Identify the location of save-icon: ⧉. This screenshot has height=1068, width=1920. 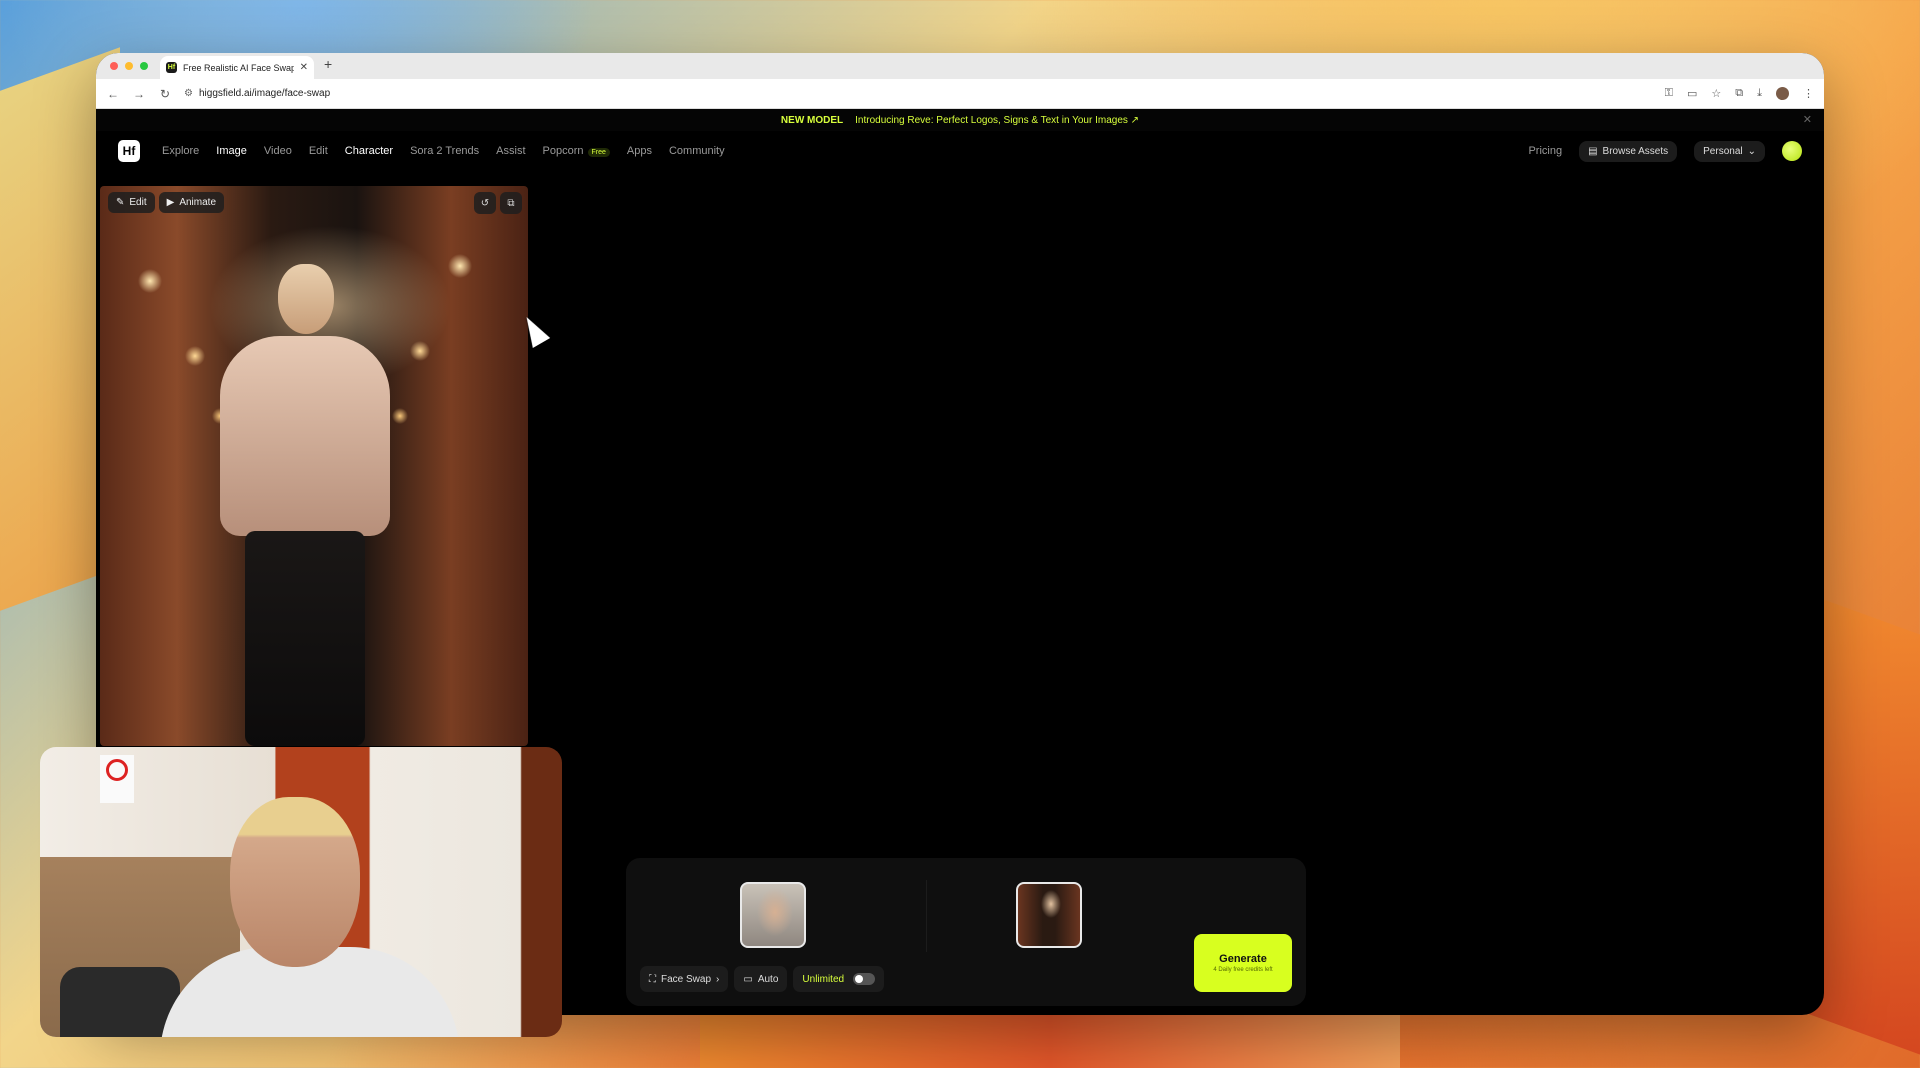
(511, 203).